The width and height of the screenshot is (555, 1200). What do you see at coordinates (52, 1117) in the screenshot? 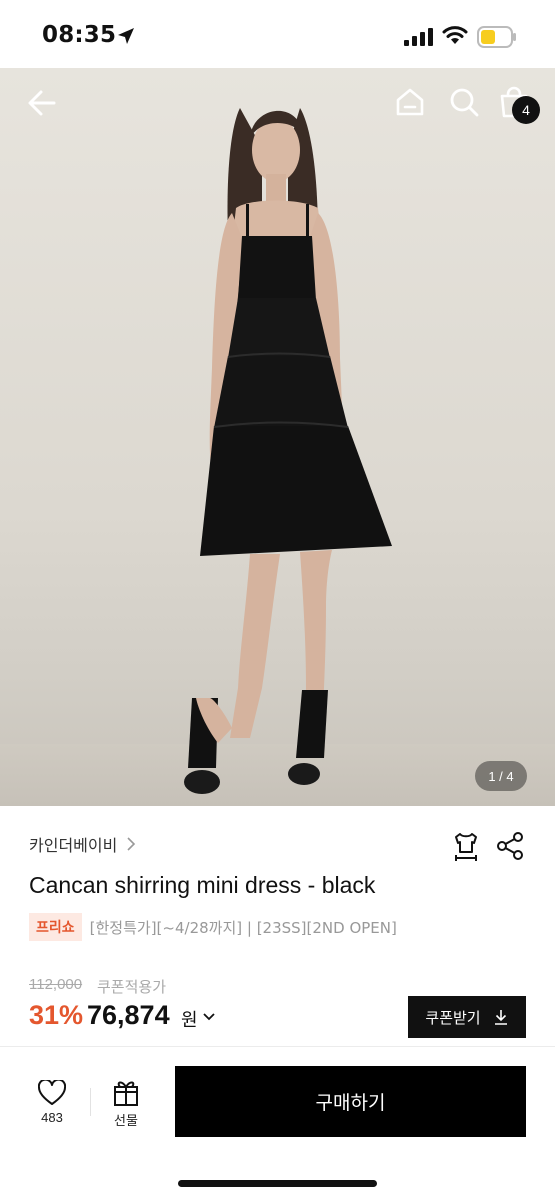
I see `like-count: 483` at bounding box center [52, 1117].